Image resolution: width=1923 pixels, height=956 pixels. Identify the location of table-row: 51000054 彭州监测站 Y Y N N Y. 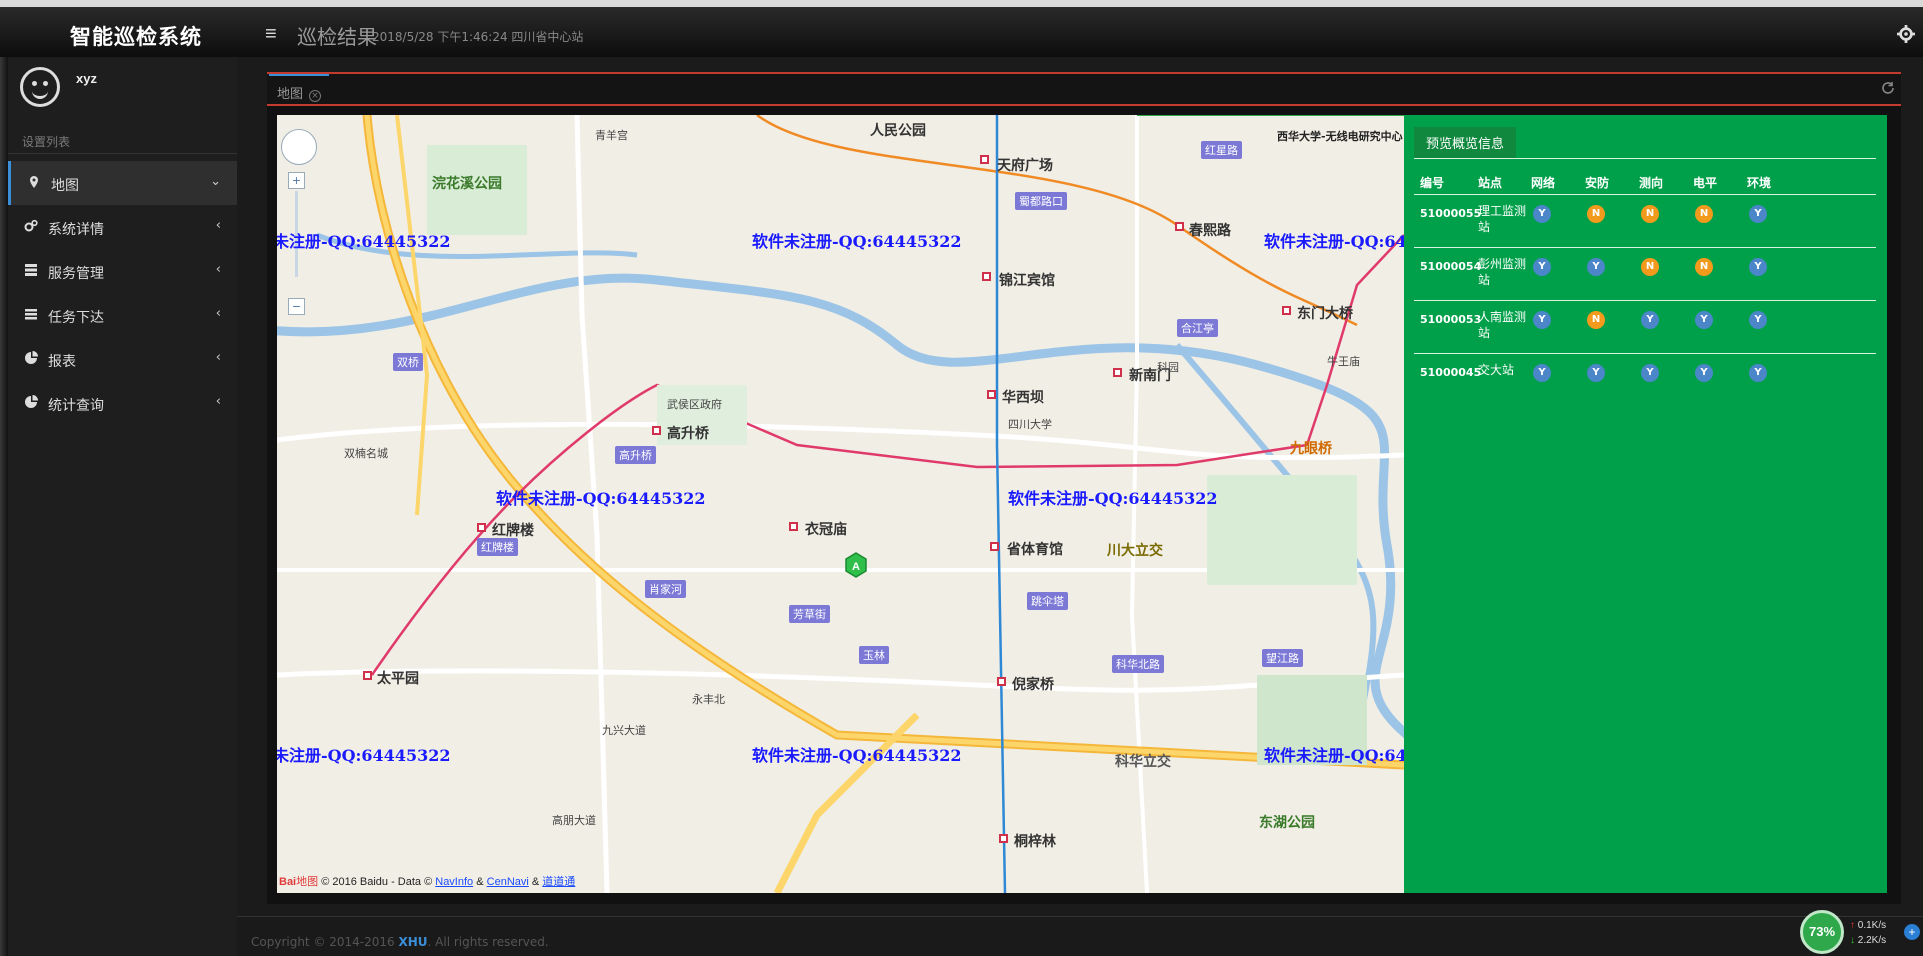
(1645, 274).